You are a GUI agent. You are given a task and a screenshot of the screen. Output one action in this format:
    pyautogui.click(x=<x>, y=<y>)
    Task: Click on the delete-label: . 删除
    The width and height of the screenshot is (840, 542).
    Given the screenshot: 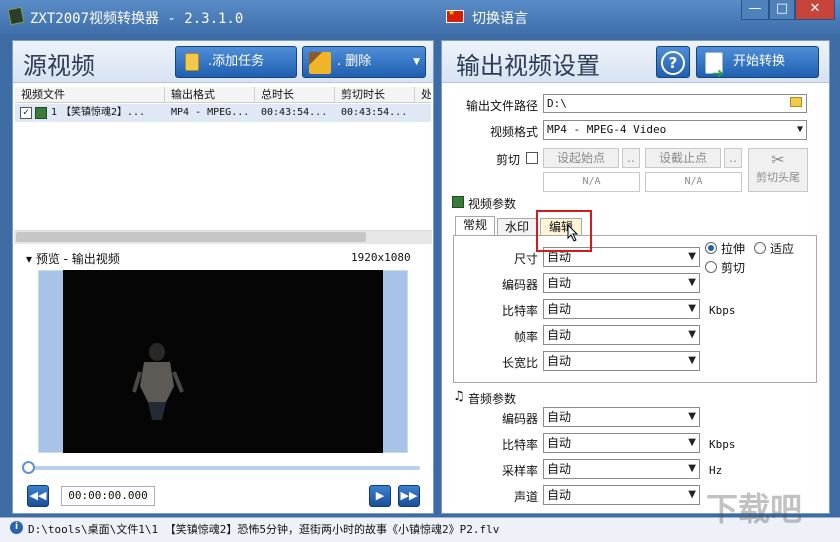 What is the action you would take?
    pyautogui.click(x=354, y=61)
    